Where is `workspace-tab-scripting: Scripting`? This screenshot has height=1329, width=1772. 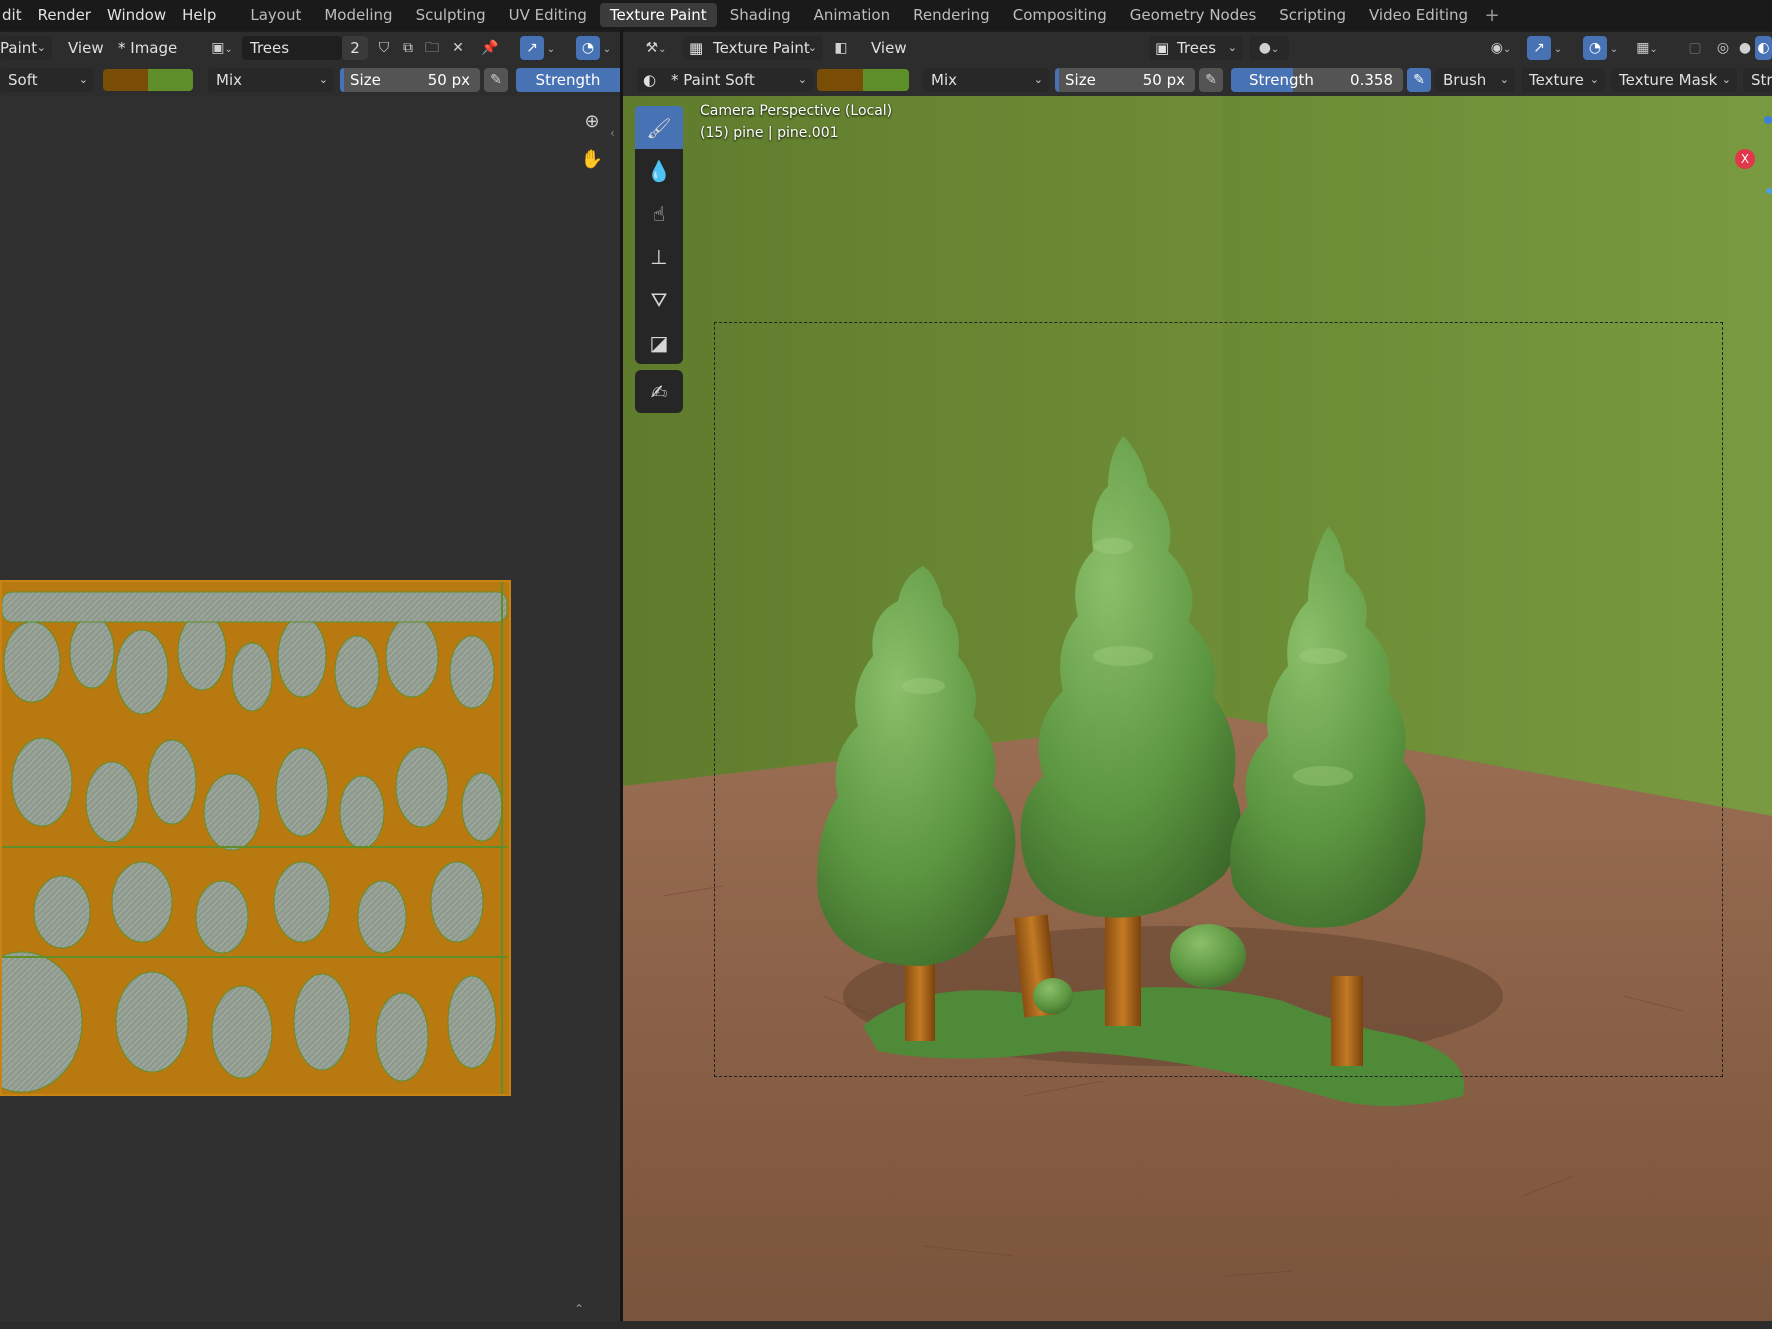 workspace-tab-scripting: Scripting is located at coordinates (1312, 15).